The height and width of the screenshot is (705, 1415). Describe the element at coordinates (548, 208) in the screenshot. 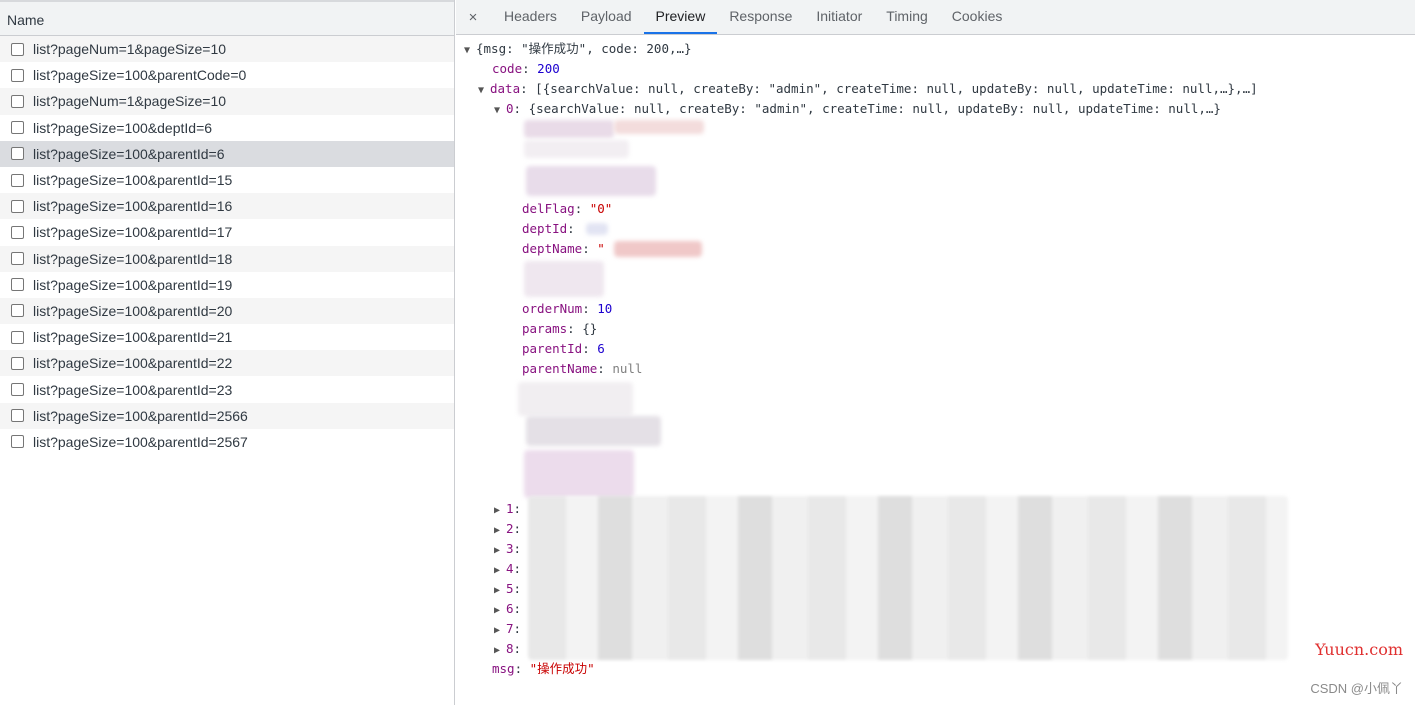

I see `delflag-key: delFlag` at that location.